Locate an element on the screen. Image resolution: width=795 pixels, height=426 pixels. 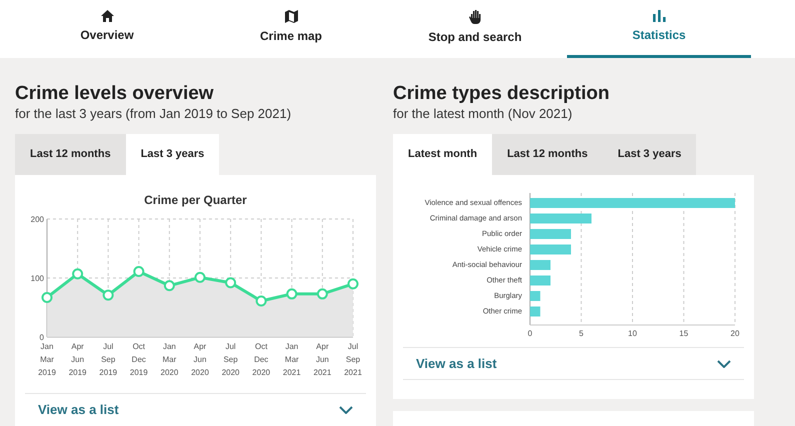
axis-tick-label: 200 is located at coordinates (37, 219).